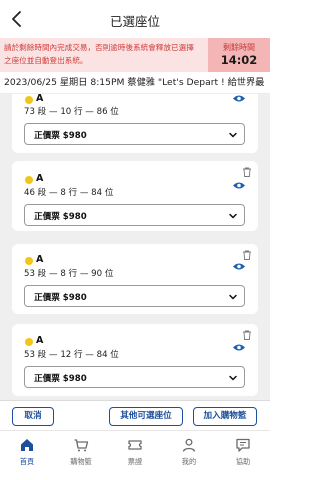  I want to click on tab-label: 購物籃, so click(81, 461).